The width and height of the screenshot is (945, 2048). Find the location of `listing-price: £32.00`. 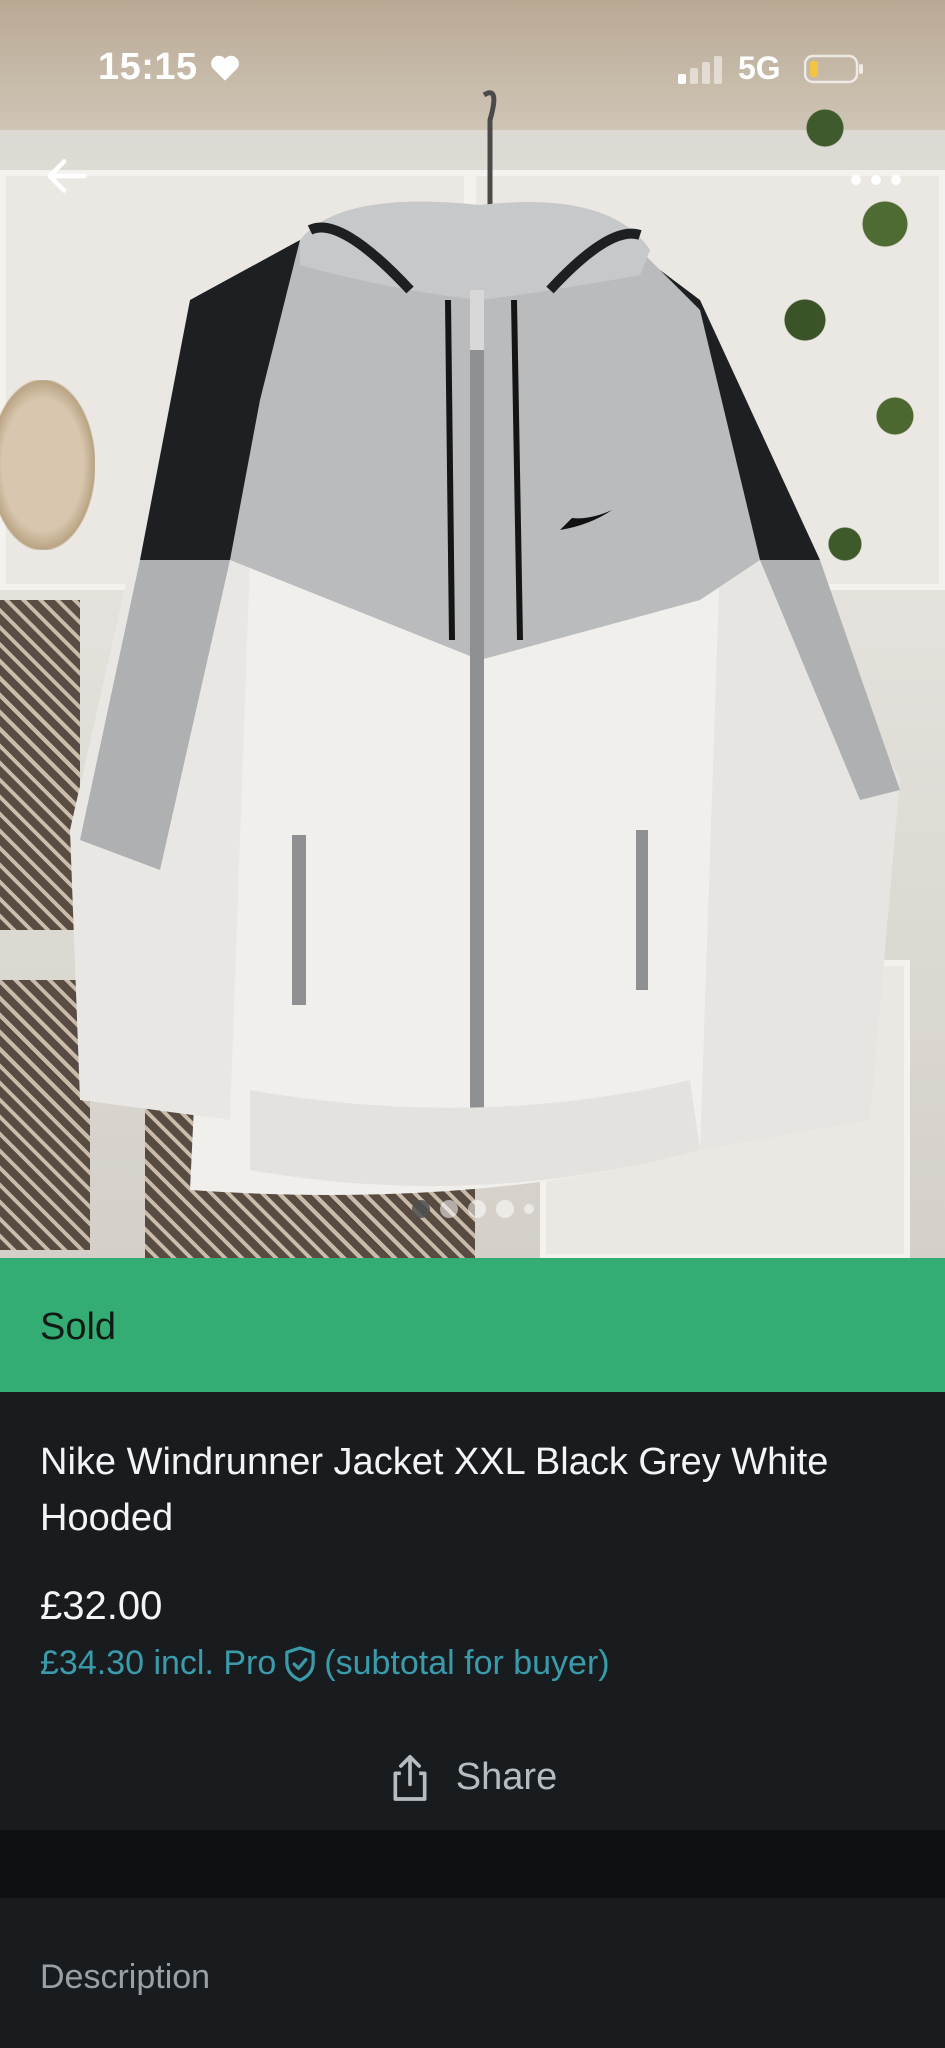

listing-price: £32.00 is located at coordinates (101, 1606).